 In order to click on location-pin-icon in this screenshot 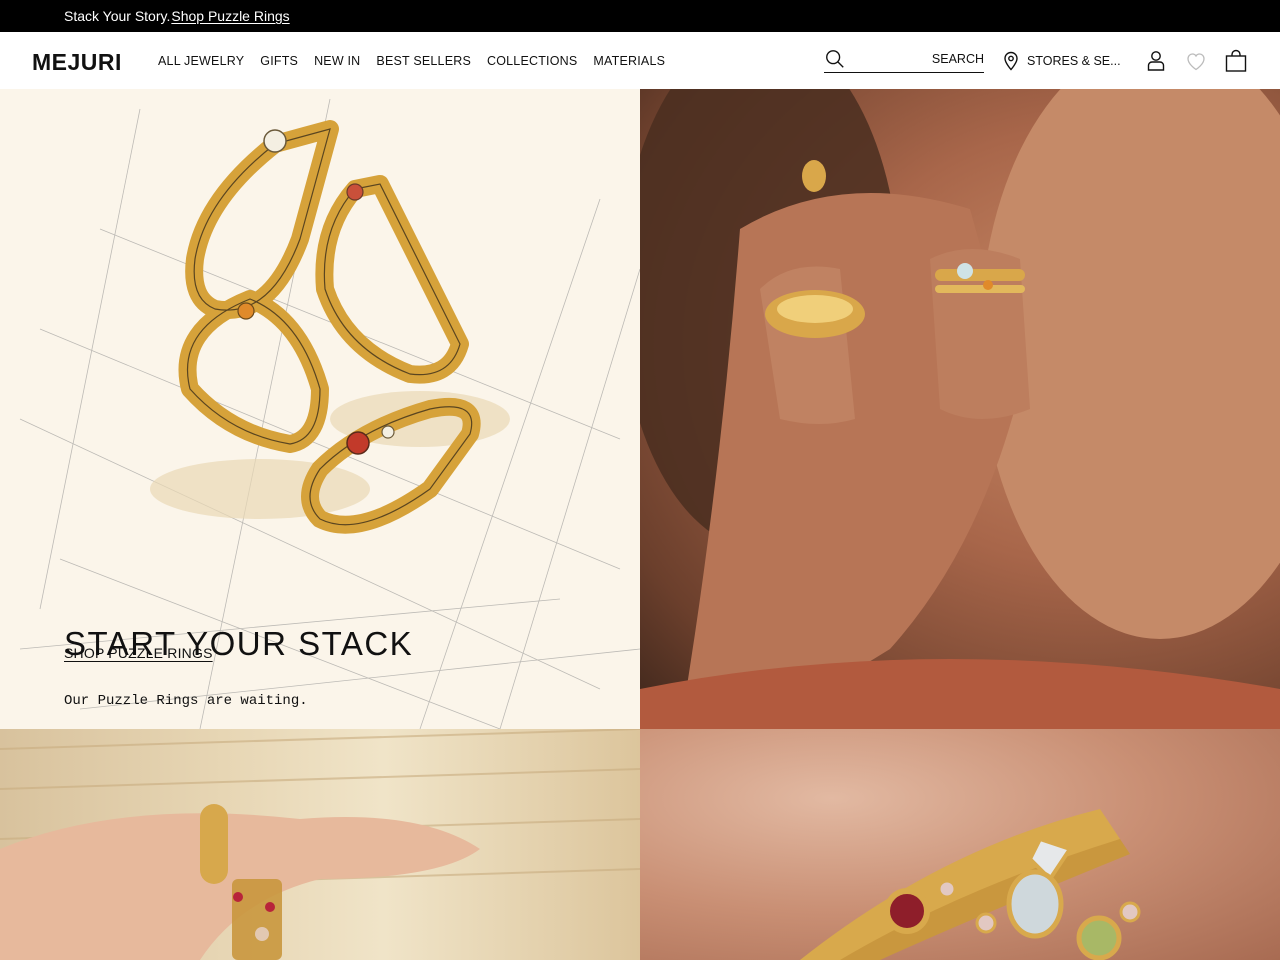, I will do `click(1011, 61)`.